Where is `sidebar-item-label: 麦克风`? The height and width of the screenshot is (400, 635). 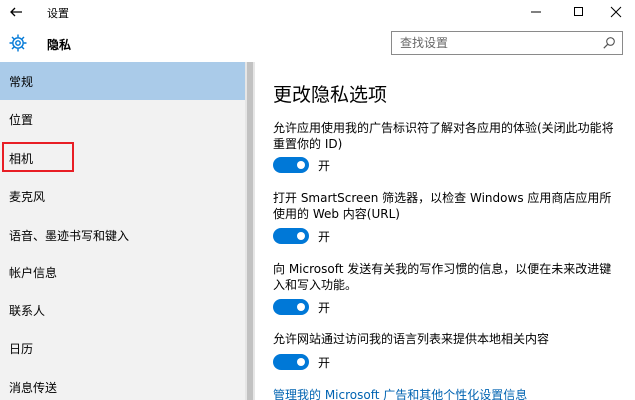
sidebar-item-label: 麦克风 is located at coordinates (27, 196).